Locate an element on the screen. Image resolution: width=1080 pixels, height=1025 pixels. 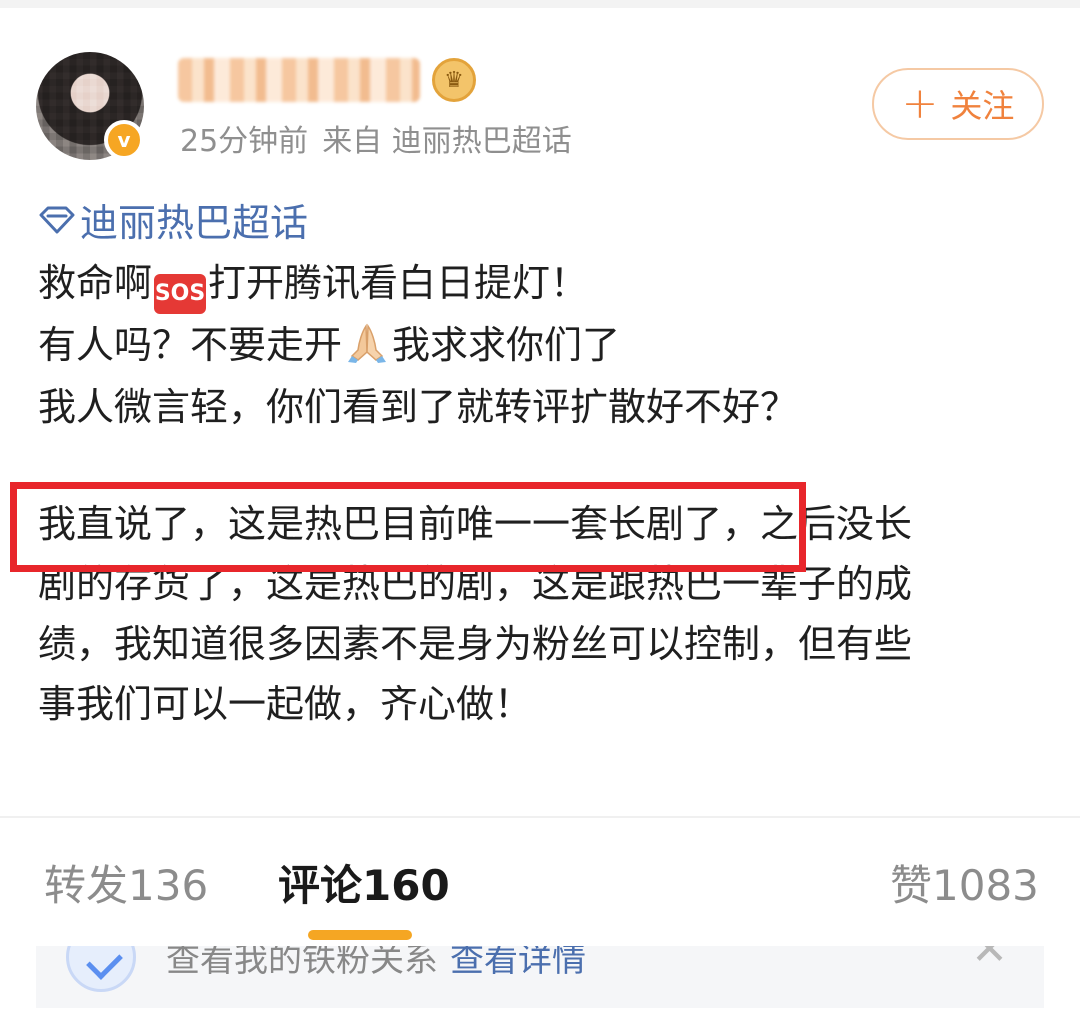
post-line: 绩，我知道很多因素不是身为粉丝可以控制，但有些 is located at coordinates (475, 644).